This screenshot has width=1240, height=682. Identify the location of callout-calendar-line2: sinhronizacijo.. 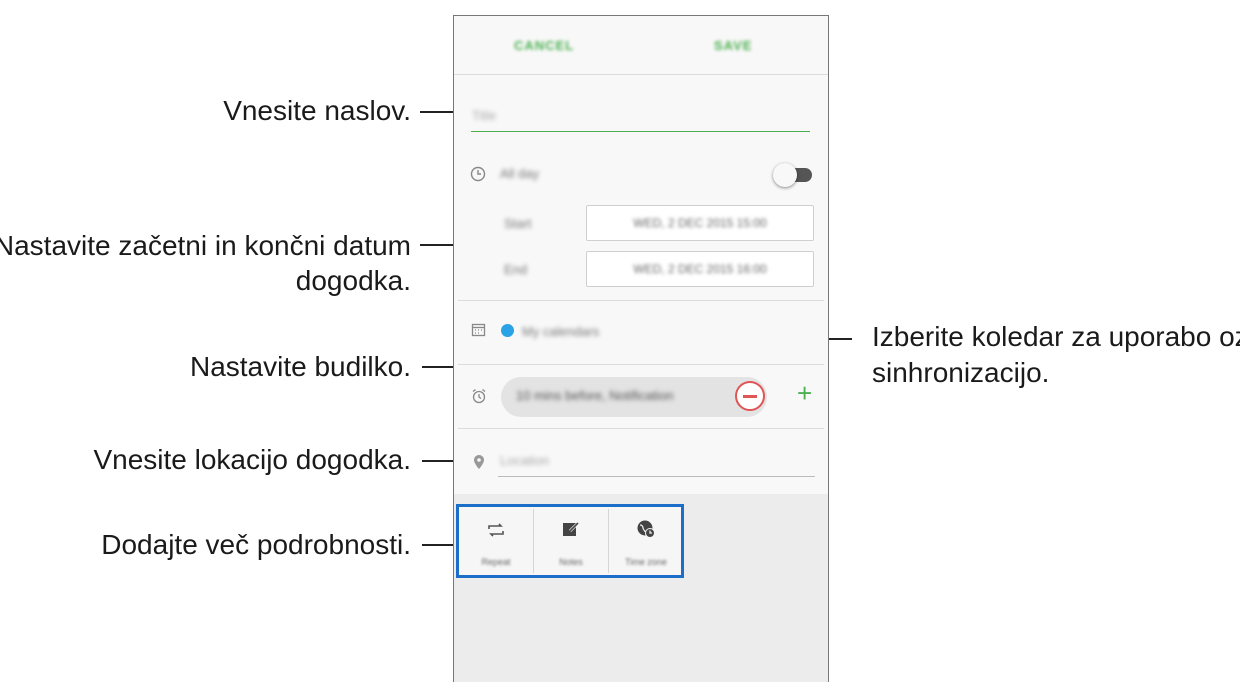
(961, 372).